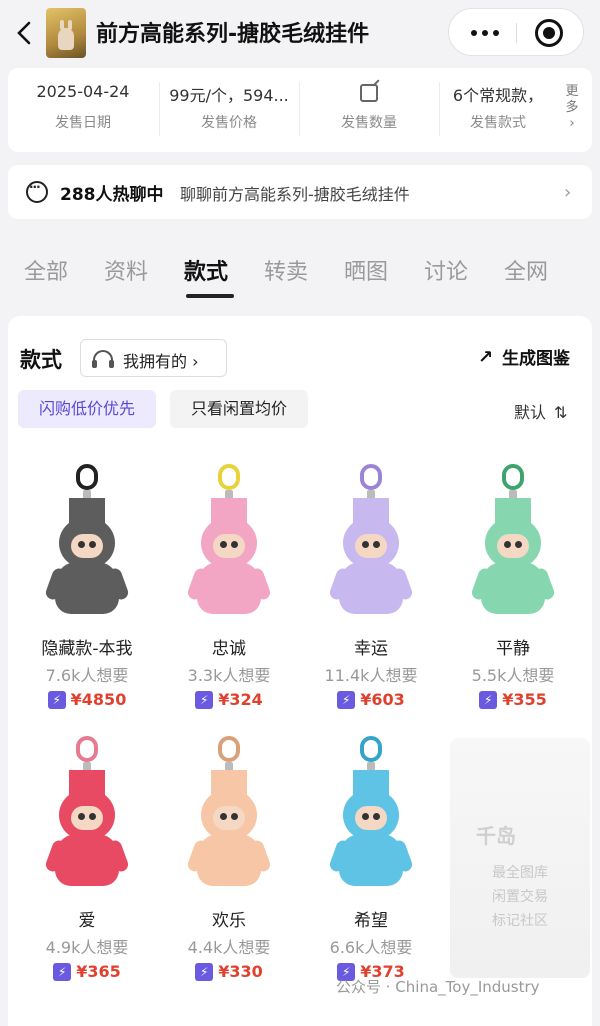  What do you see at coordinates (87, 409) in the screenshot?
I see `flash-low-price-filter: 闪购低价优先` at bounding box center [87, 409].